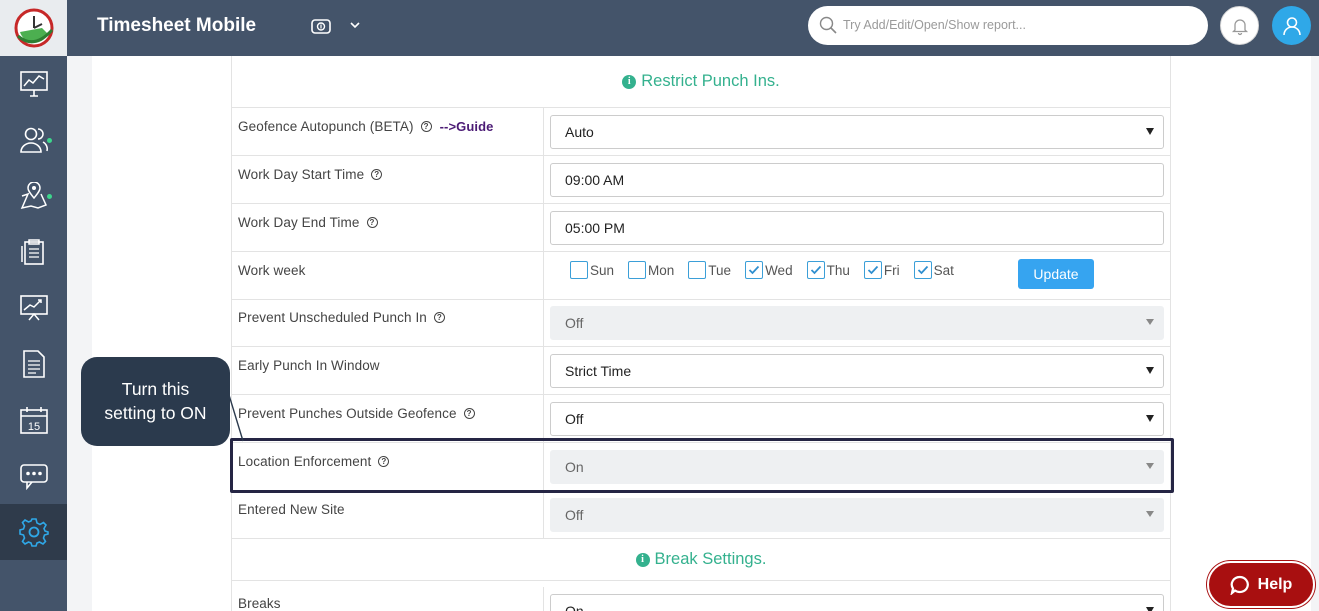  I want to click on breaks-select: On, so click(857, 602).